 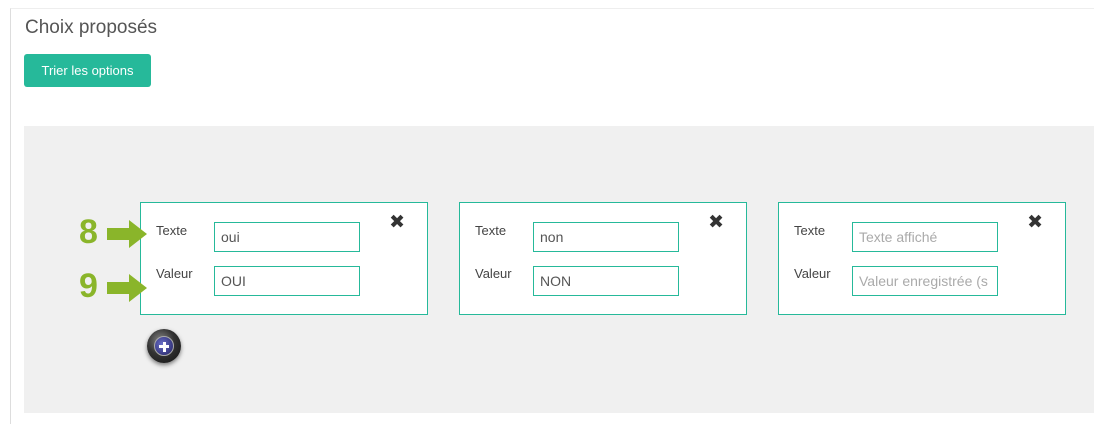 I want to click on option-card-1: Texte Valeur ✖, so click(x=284, y=258).